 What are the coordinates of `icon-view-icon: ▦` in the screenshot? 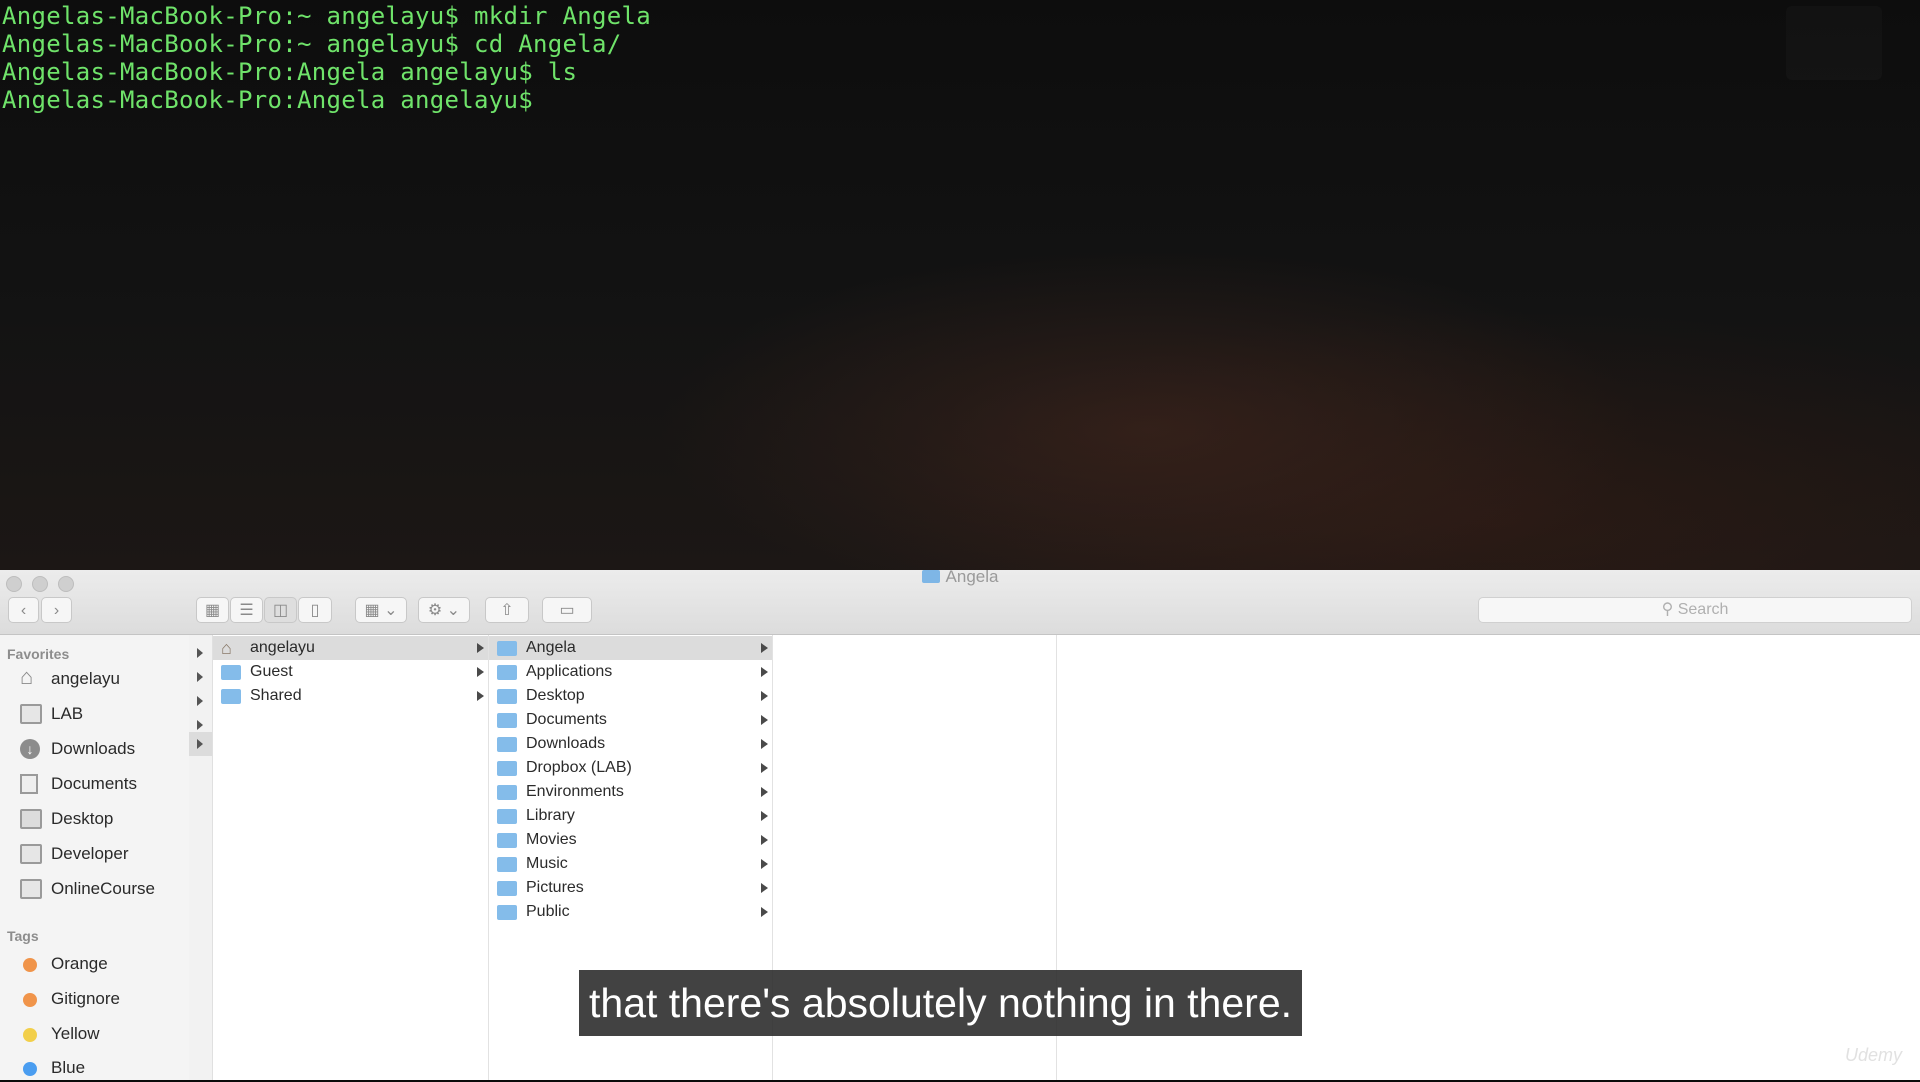 It's located at (212, 610).